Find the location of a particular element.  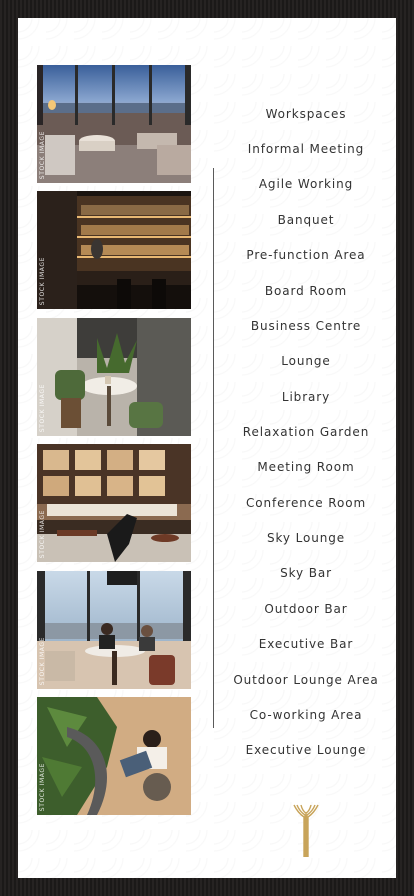

menu-item-library: Library is located at coordinates (306, 397).